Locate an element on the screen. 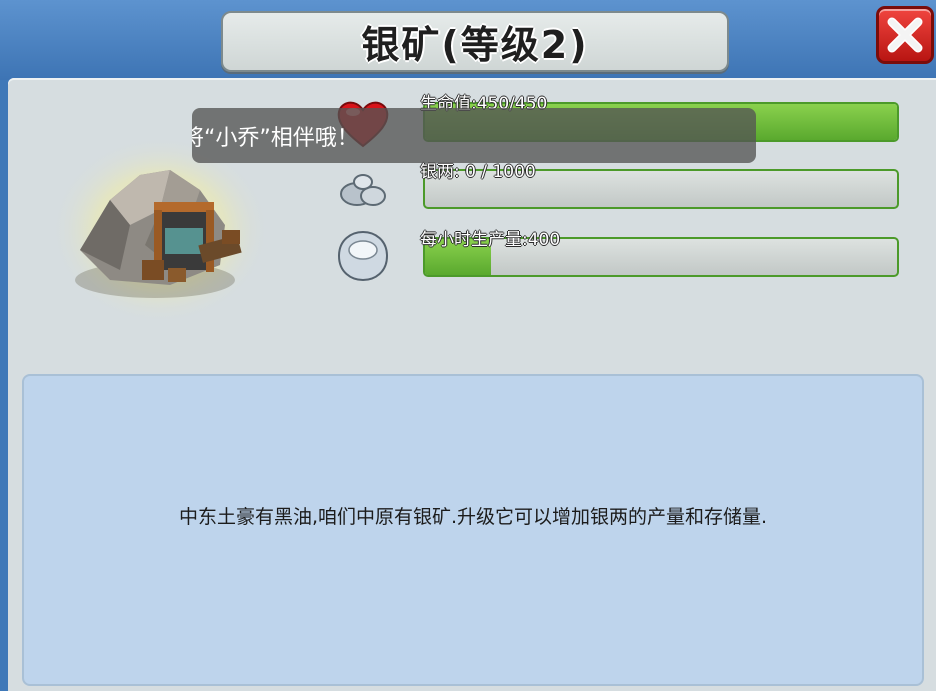 This screenshot has width=936, height=691. toast-text: 将“小乔”相伴哦！ is located at coordinates (275, 138).